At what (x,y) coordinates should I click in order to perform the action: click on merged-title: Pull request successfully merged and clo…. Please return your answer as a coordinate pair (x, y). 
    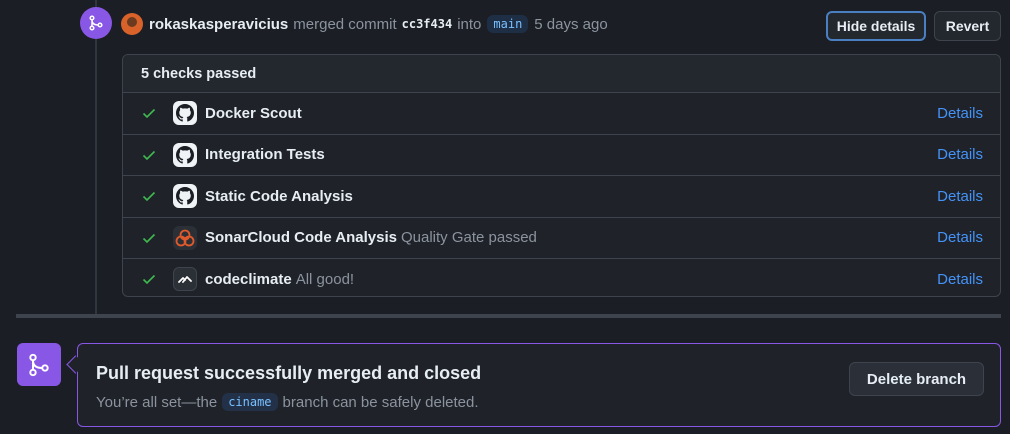
    Looking at the image, I should click on (289, 373).